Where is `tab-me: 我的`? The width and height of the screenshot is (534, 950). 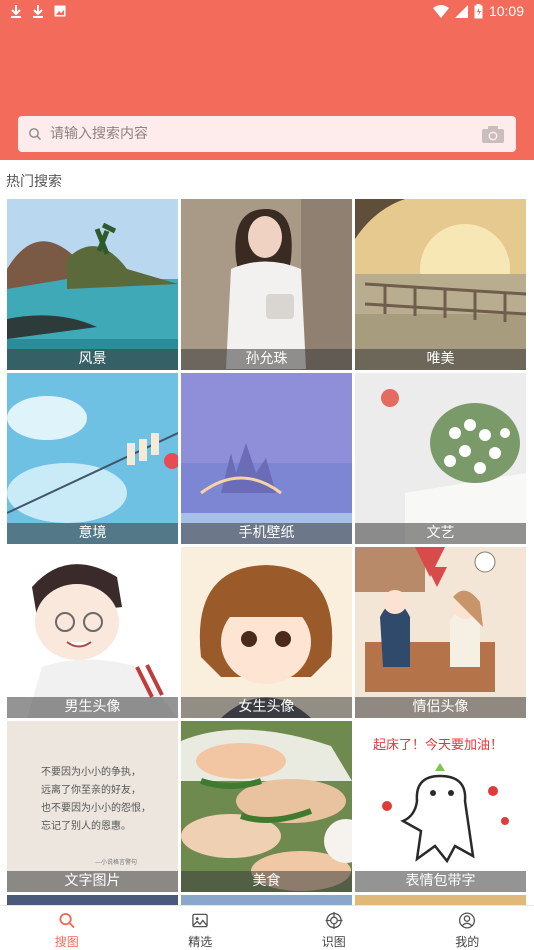
tab-me: 我的 is located at coordinates (467, 928).